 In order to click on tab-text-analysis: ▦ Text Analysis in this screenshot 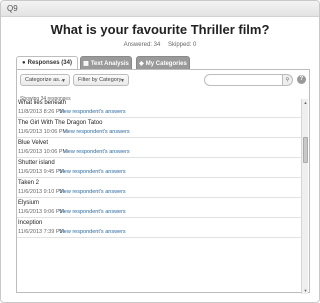, I will do `click(106, 63)`.